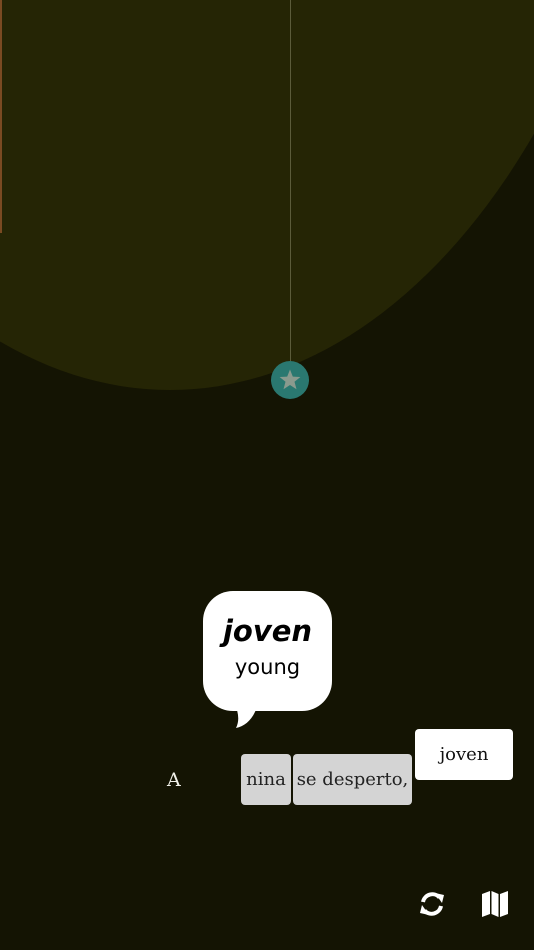  Describe the element at coordinates (290, 181) in the screenshot. I see `hanging-string` at that location.